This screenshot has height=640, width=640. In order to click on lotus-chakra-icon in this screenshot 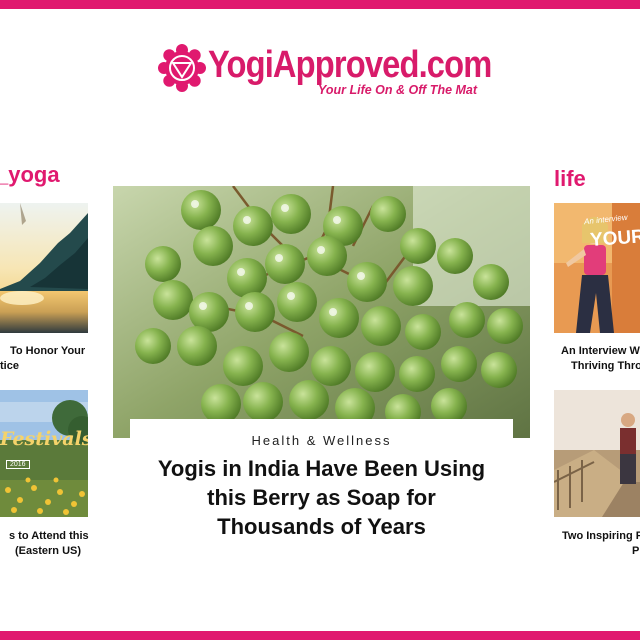, I will do `click(182, 68)`.